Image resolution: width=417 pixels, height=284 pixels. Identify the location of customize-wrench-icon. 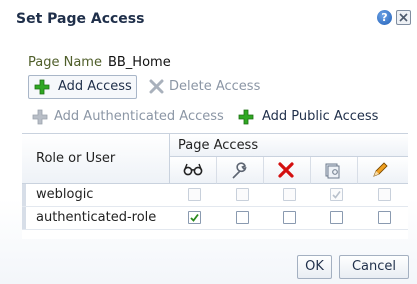
(239, 170).